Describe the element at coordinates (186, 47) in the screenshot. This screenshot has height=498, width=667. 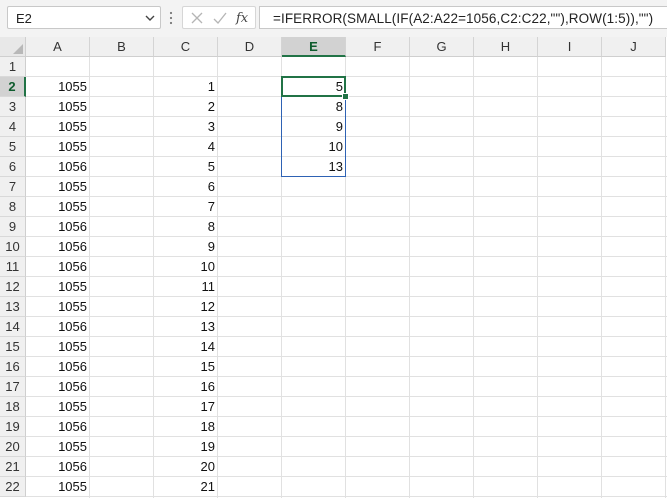
I see `column-header-c: C` at that location.